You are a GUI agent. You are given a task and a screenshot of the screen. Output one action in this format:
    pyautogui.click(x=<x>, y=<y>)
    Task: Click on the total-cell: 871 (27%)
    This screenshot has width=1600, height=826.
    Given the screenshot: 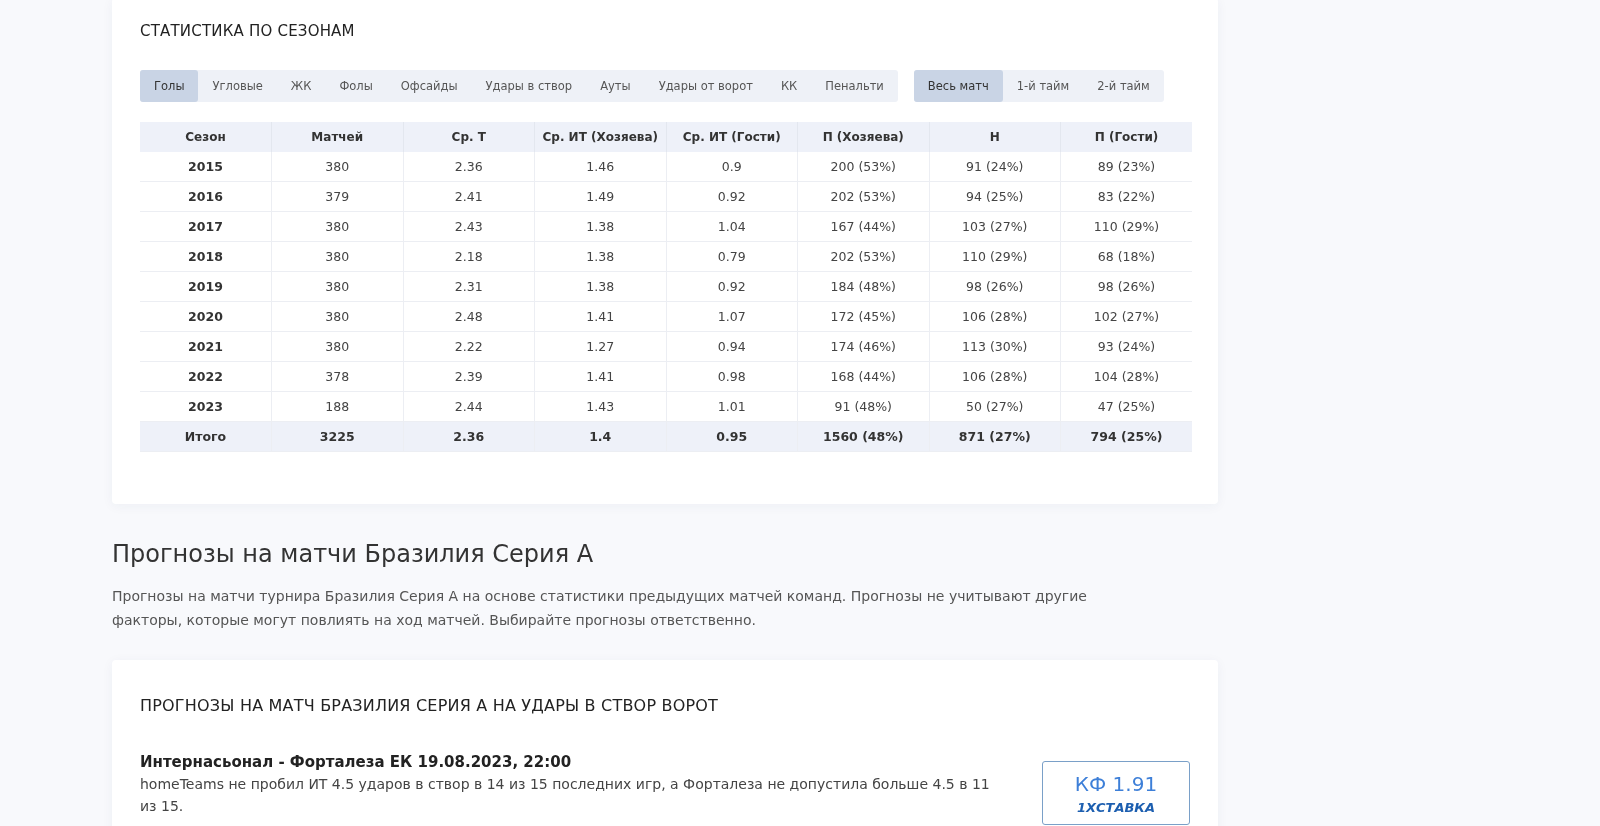 What is the action you would take?
    pyautogui.click(x=995, y=436)
    